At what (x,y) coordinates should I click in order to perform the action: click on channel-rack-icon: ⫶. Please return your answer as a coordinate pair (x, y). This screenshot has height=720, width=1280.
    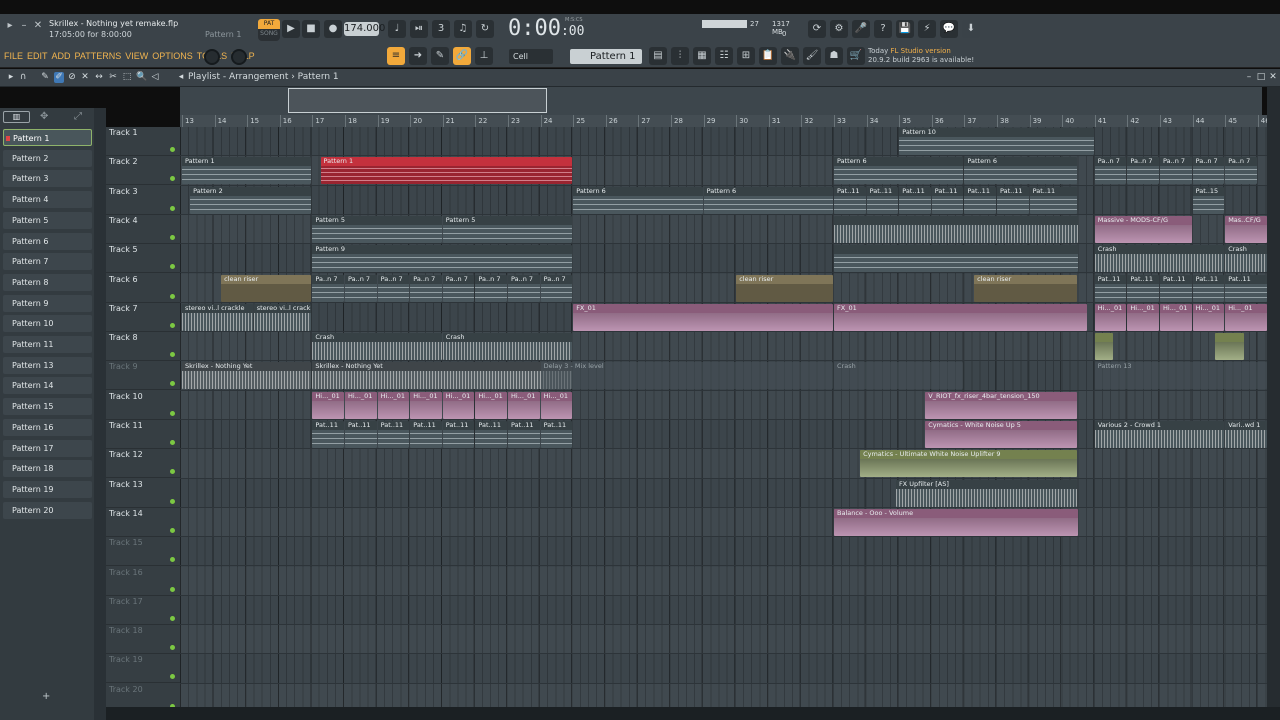
    Looking at the image, I should click on (680, 56).